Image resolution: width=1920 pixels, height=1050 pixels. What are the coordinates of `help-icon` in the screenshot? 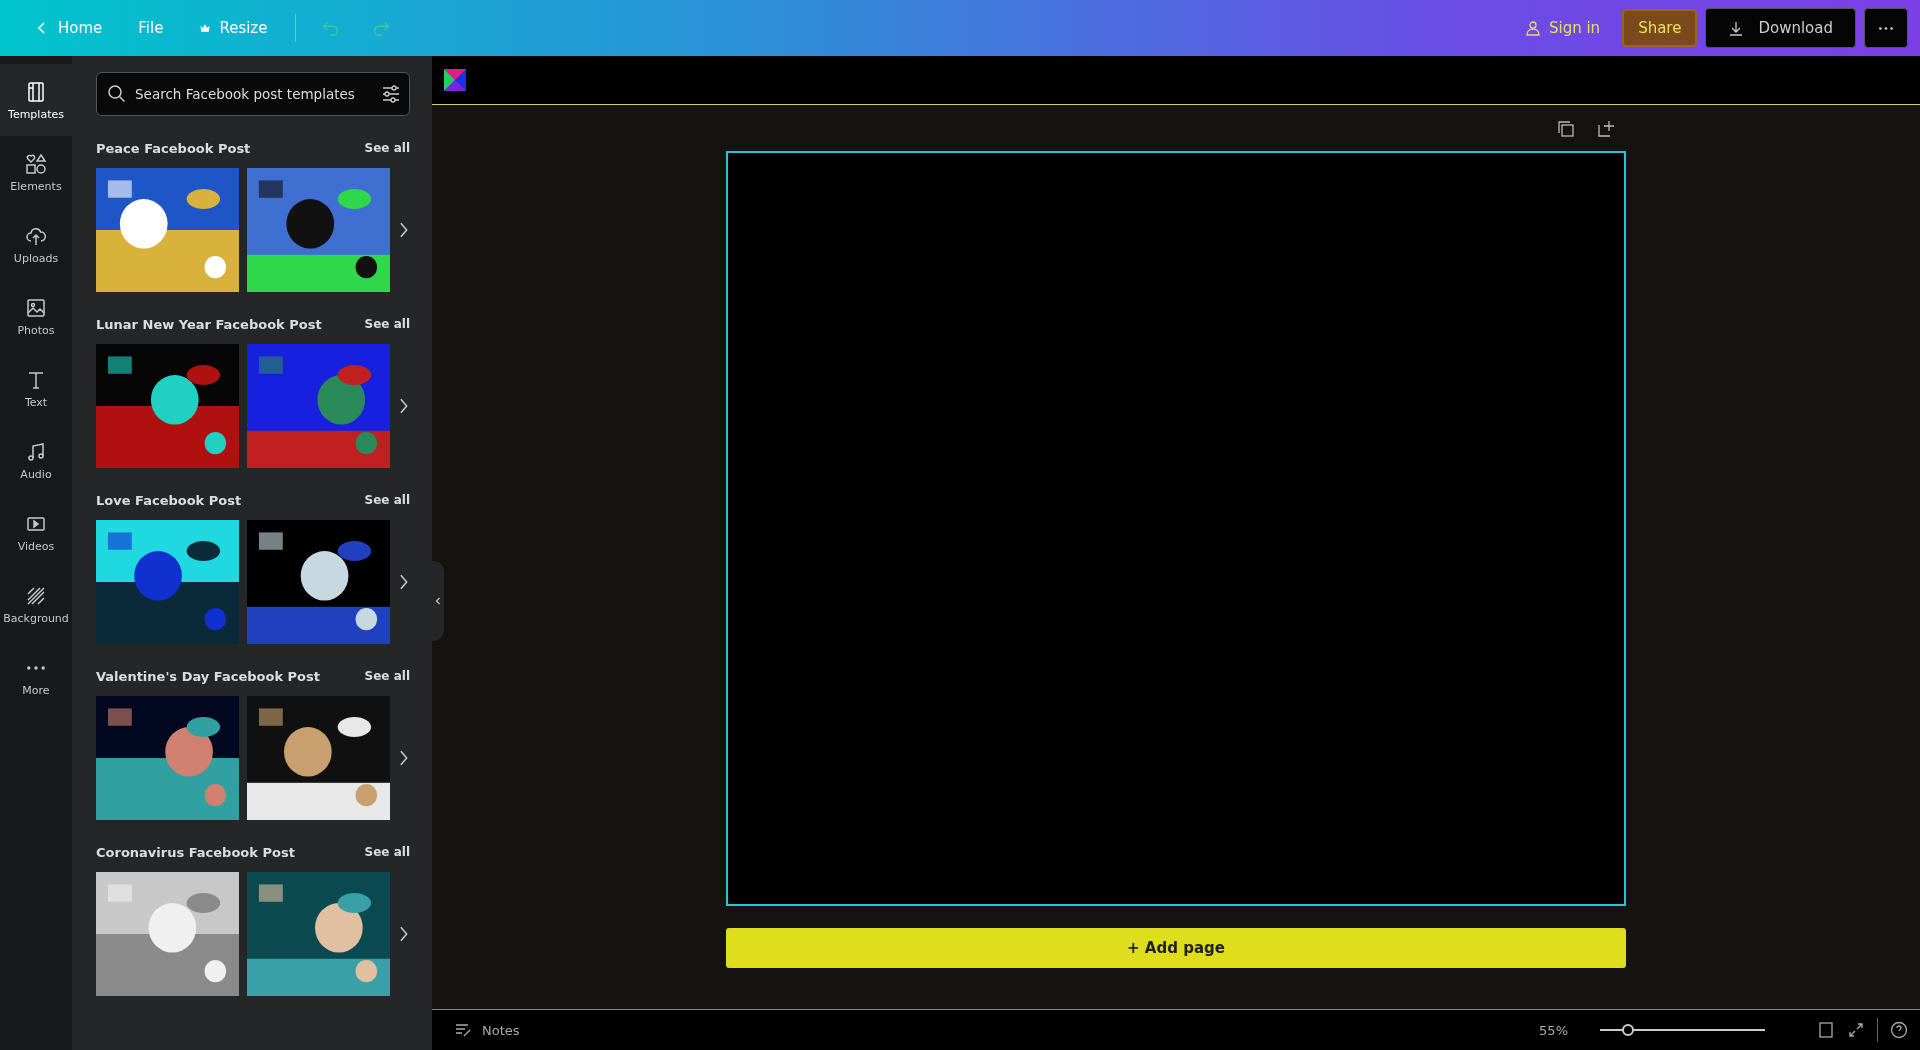 It's located at (1899, 1030).